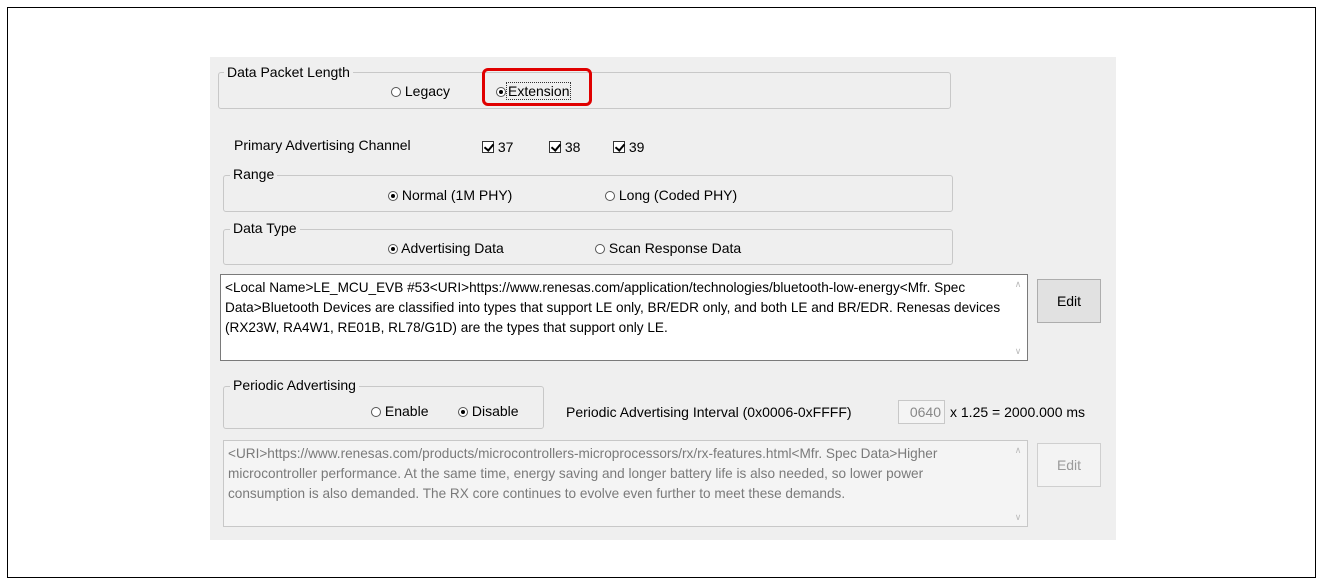  I want to click on channel-38-label: 38, so click(572, 147).